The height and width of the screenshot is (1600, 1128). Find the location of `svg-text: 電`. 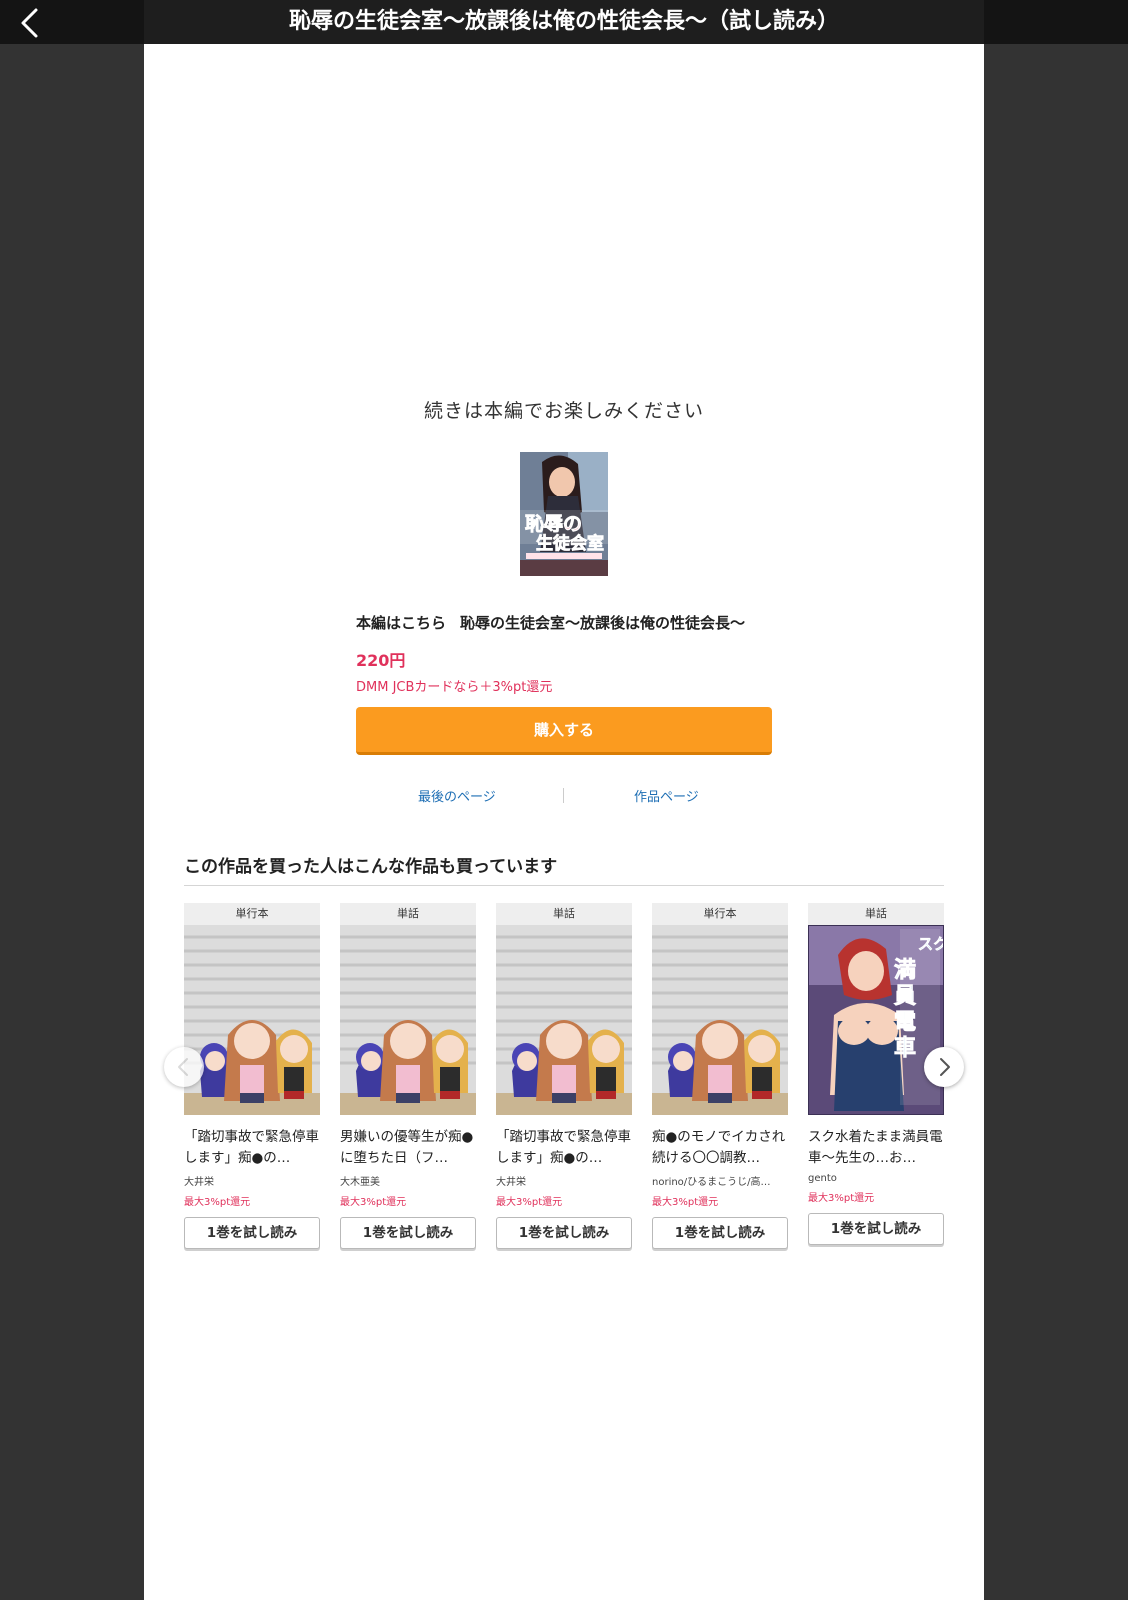

svg-text: 電 is located at coordinates (905, 1022).